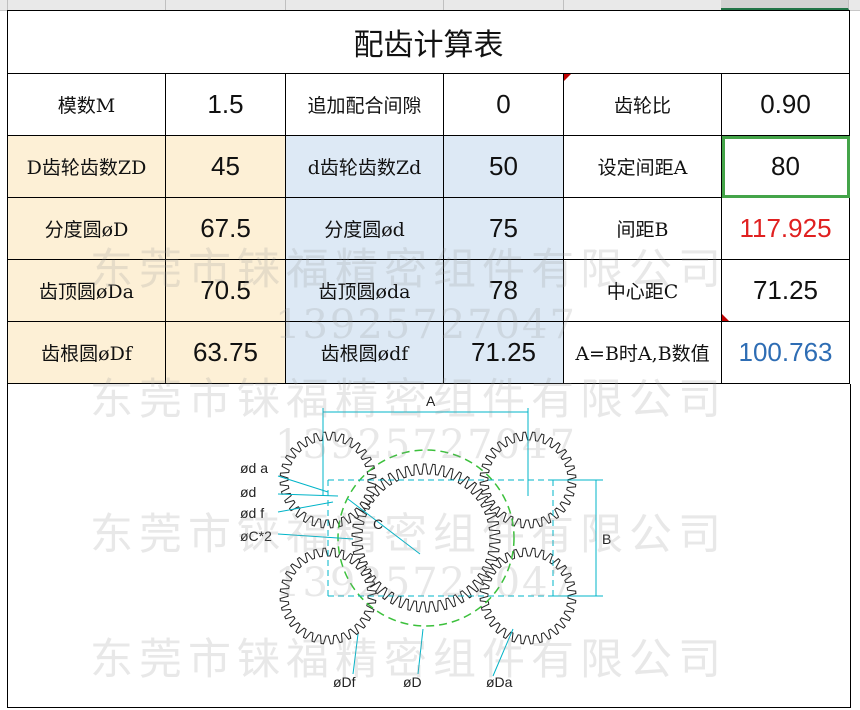 The image size is (860, 710). What do you see at coordinates (364, 104) in the screenshot?
I see `cell-label-extra-clearance: 追加配合间隙` at bounding box center [364, 104].